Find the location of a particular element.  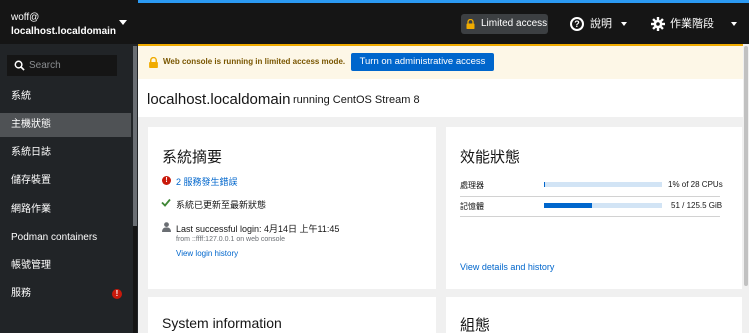

help-menu-button: ? 說明 is located at coordinates (600, 24).